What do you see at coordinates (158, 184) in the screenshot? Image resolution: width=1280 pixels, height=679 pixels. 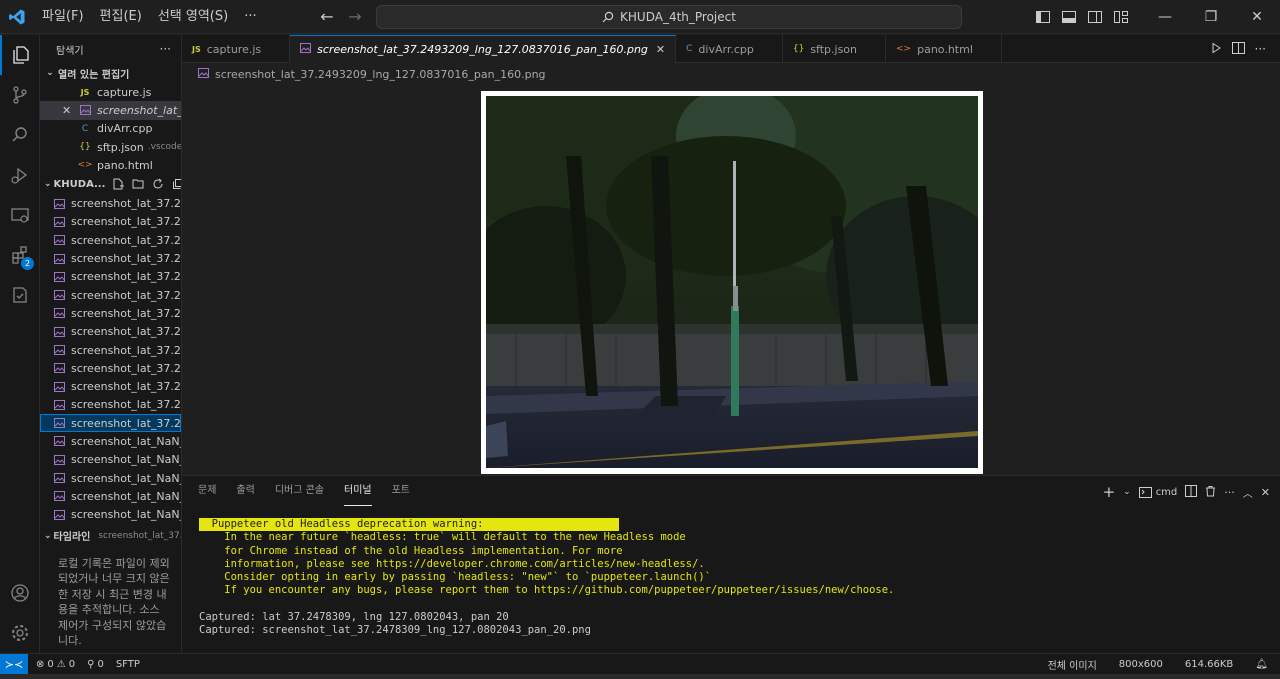 I see `refresh-icon` at bounding box center [158, 184].